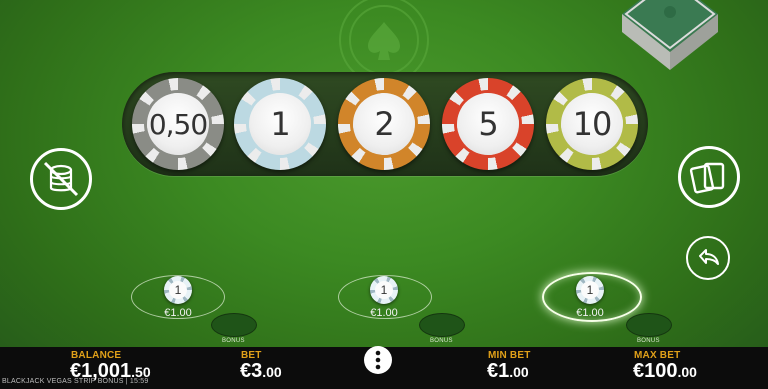 The image size is (768, 389). I want to click on chip-10-value: 10, so click(592, 124).